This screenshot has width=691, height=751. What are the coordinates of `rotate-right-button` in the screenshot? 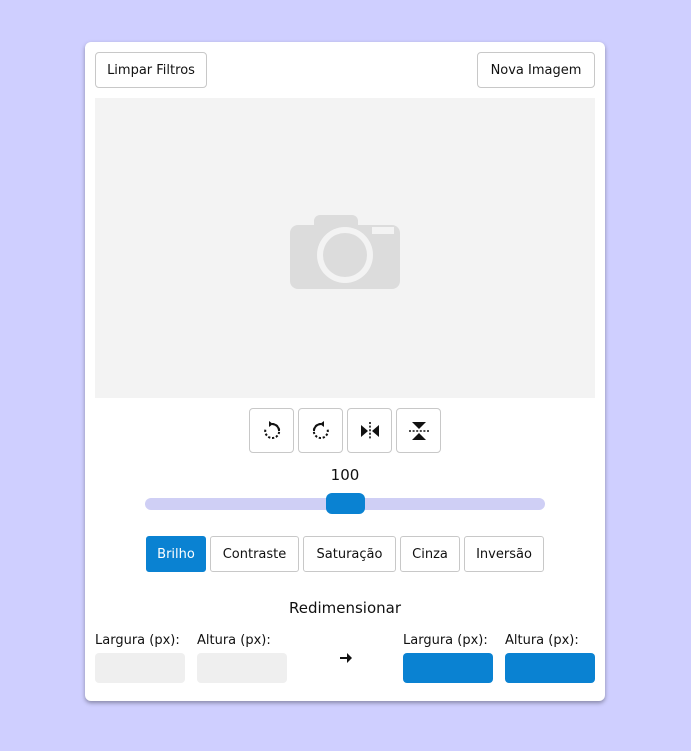 It's located at (271, 430).